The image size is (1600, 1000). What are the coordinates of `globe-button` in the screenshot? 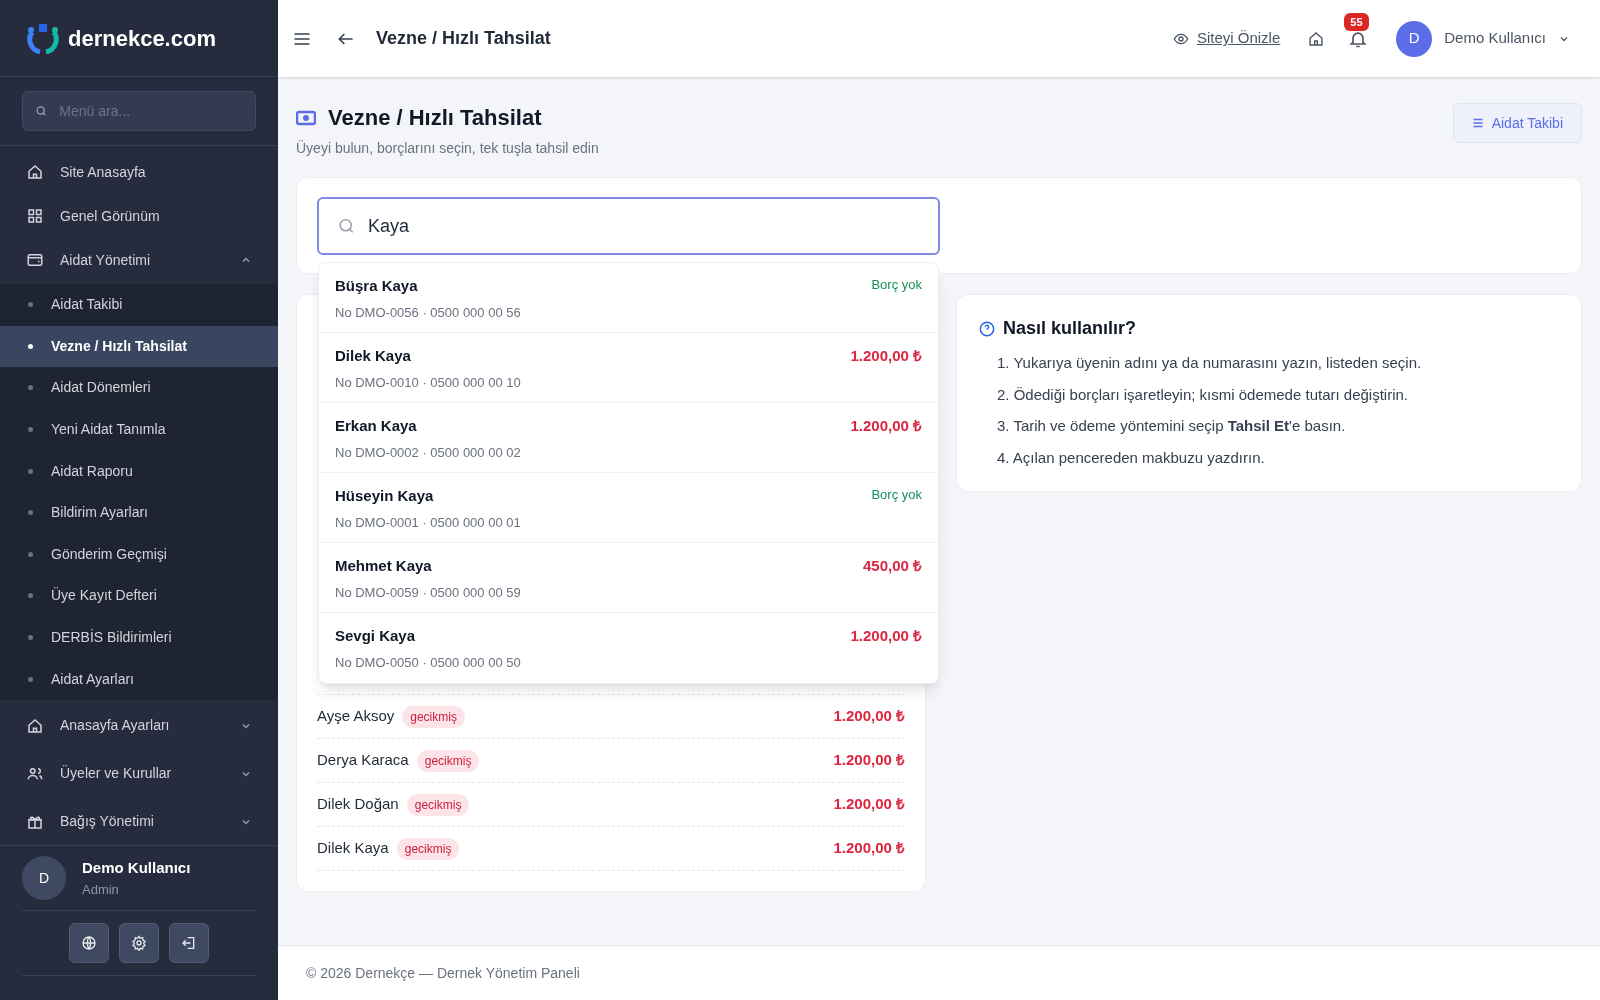 It's located at (89, 943).